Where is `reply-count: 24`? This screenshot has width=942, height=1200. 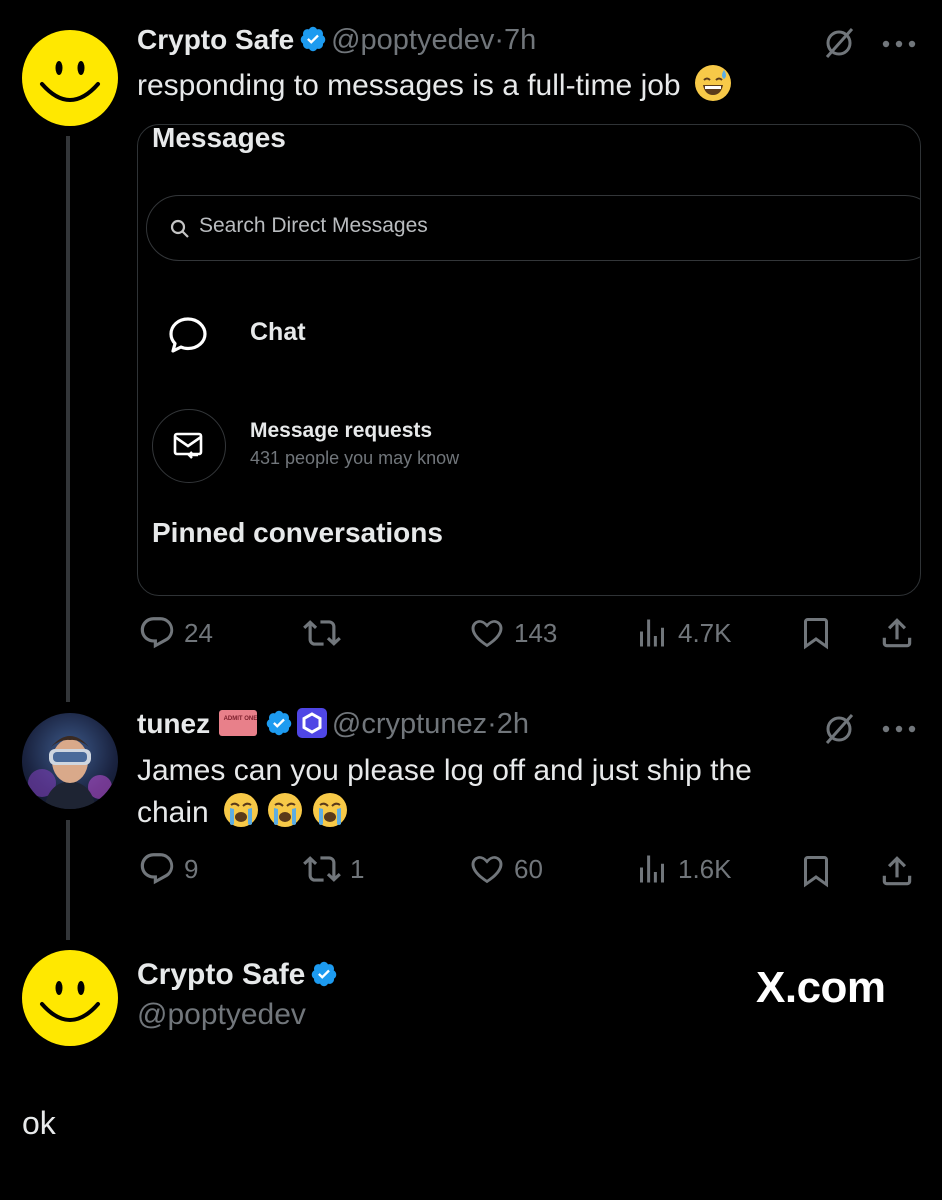 reply-count: 24 is located at coordinates (198, 632).